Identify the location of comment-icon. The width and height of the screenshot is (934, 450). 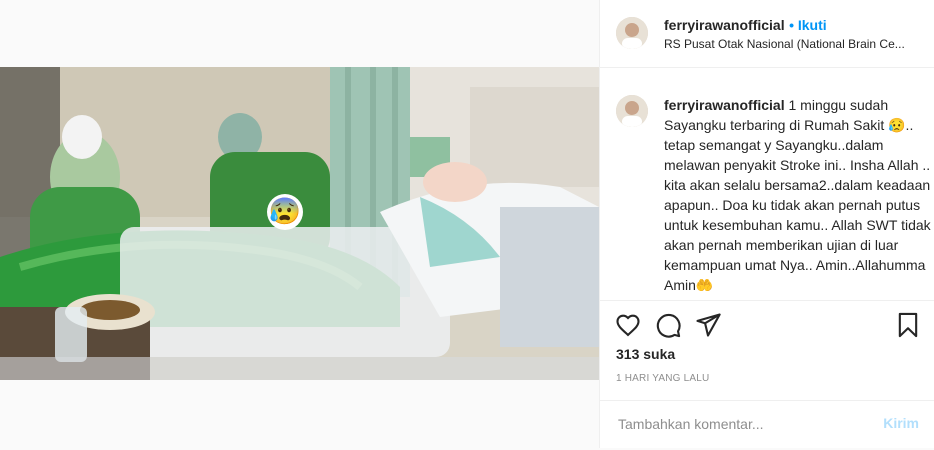
(668, 325).